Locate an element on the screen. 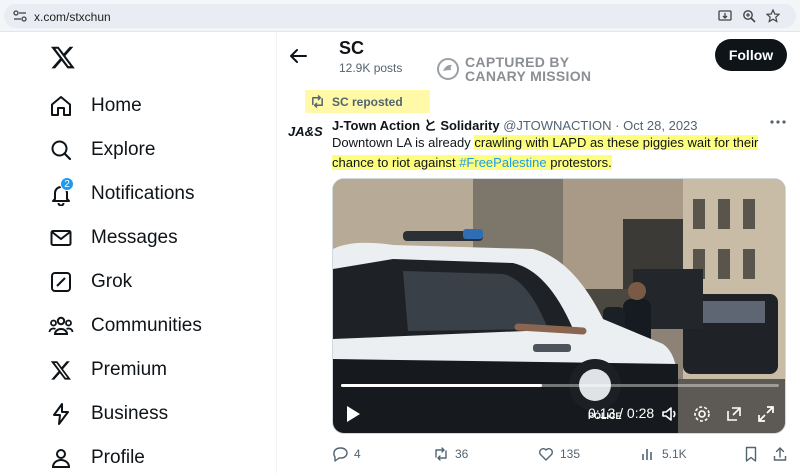 The height and width of the screenshot is (473, 800). tweet-text-end: protestors. is located at coordinates (579, 162).